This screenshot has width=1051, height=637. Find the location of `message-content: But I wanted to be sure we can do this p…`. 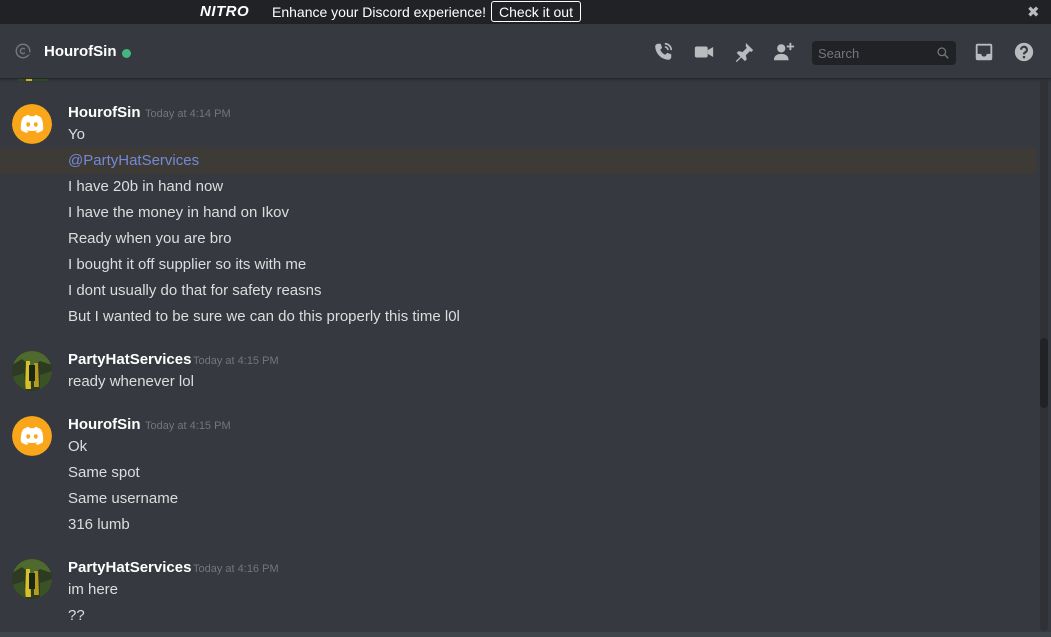

message-content: But I wanted to be sure we can do this p… is located at coordinates (264, 316).